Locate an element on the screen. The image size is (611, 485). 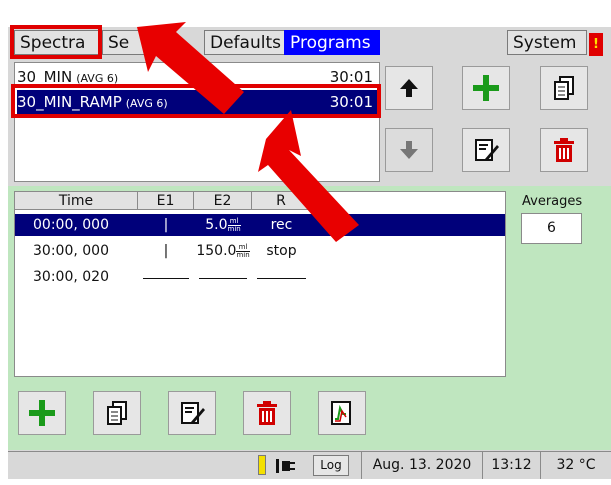
move-down-button is located at coordinates (409, 150).